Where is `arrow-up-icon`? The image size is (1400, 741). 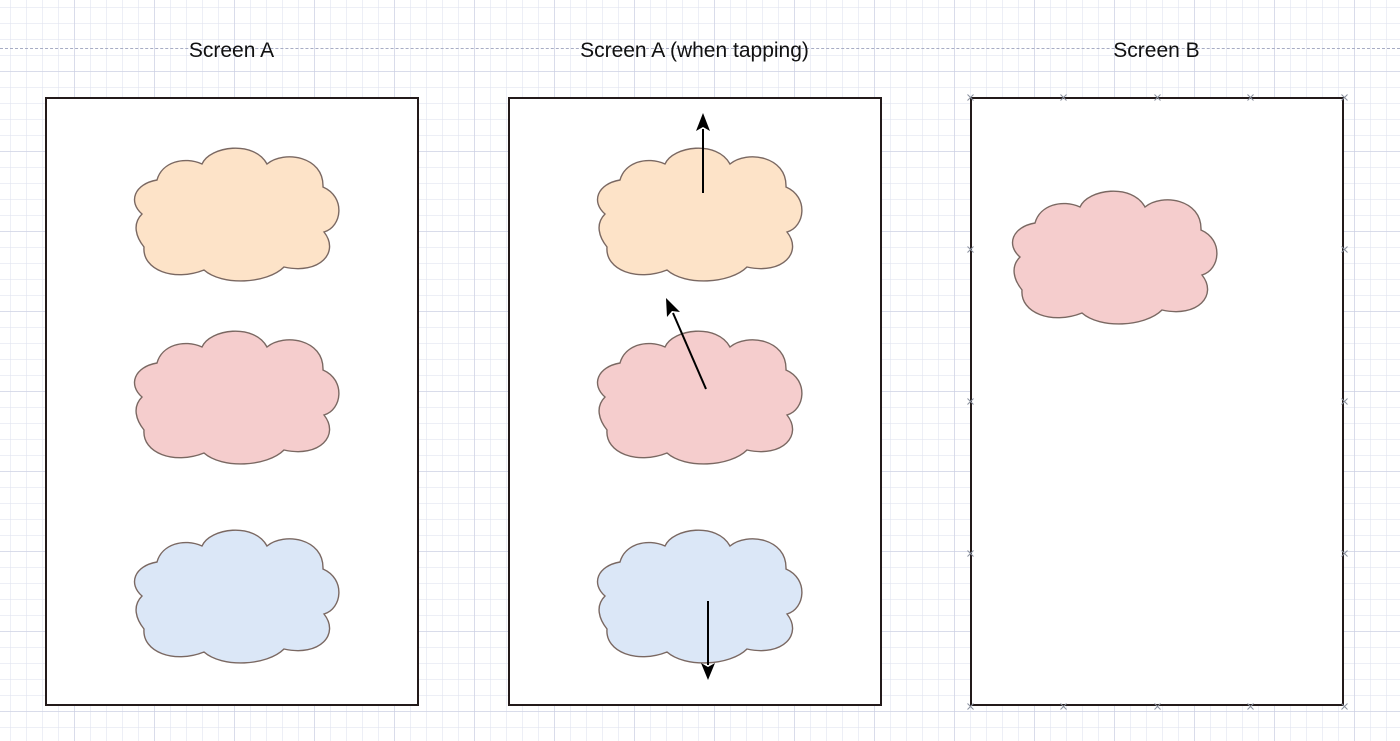 arrow-up-icon is located at coordinates (703, 153).